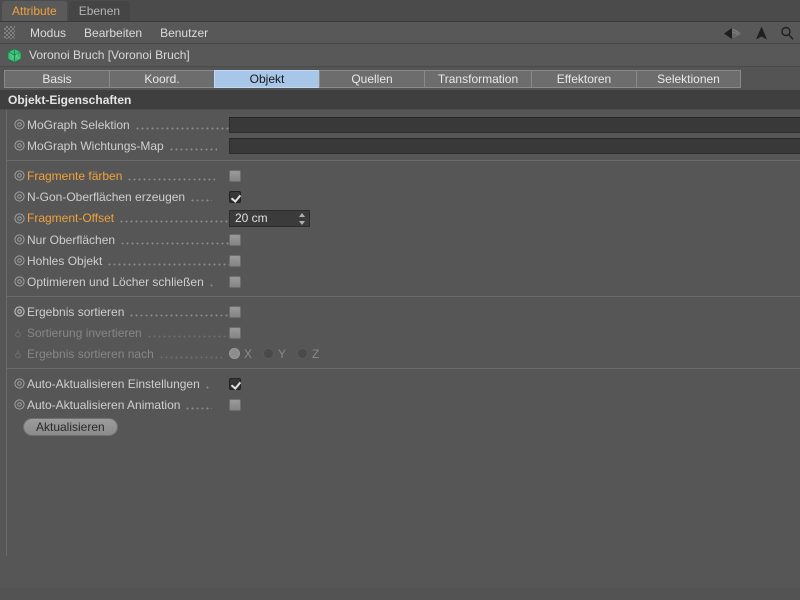 Image resolution: width=800 pixels, height=600 pixels. What do you see at coordinates (400, 33) in the screenshot?
I see `menu-bar: Modus Bearbeiten Benutzer` at bounding box center [400, 33].